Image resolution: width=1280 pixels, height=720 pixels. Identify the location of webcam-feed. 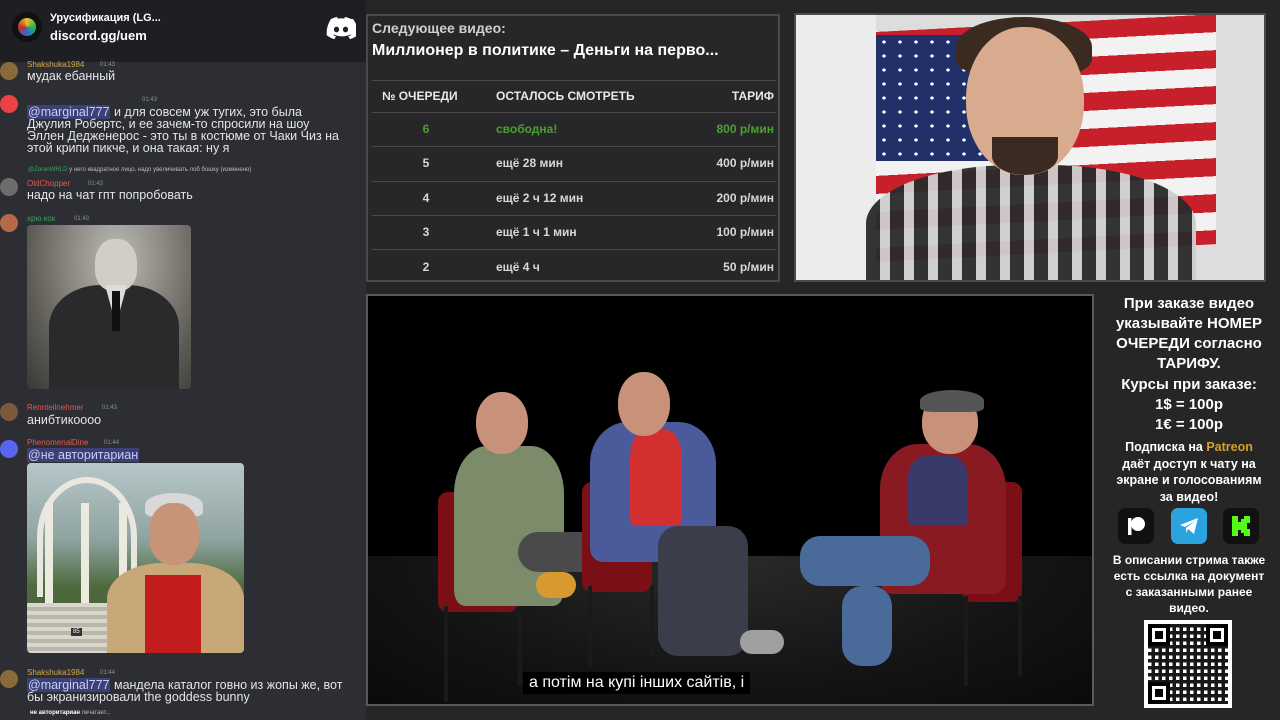
(1030, 147).